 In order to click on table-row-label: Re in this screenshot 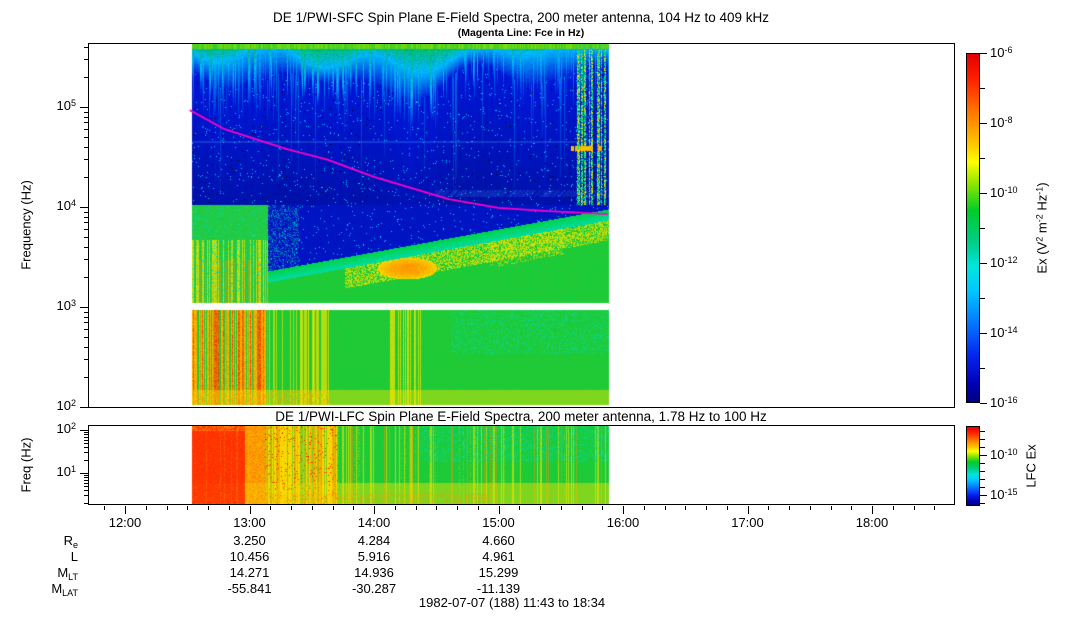, I will do `click(70, 541)`.